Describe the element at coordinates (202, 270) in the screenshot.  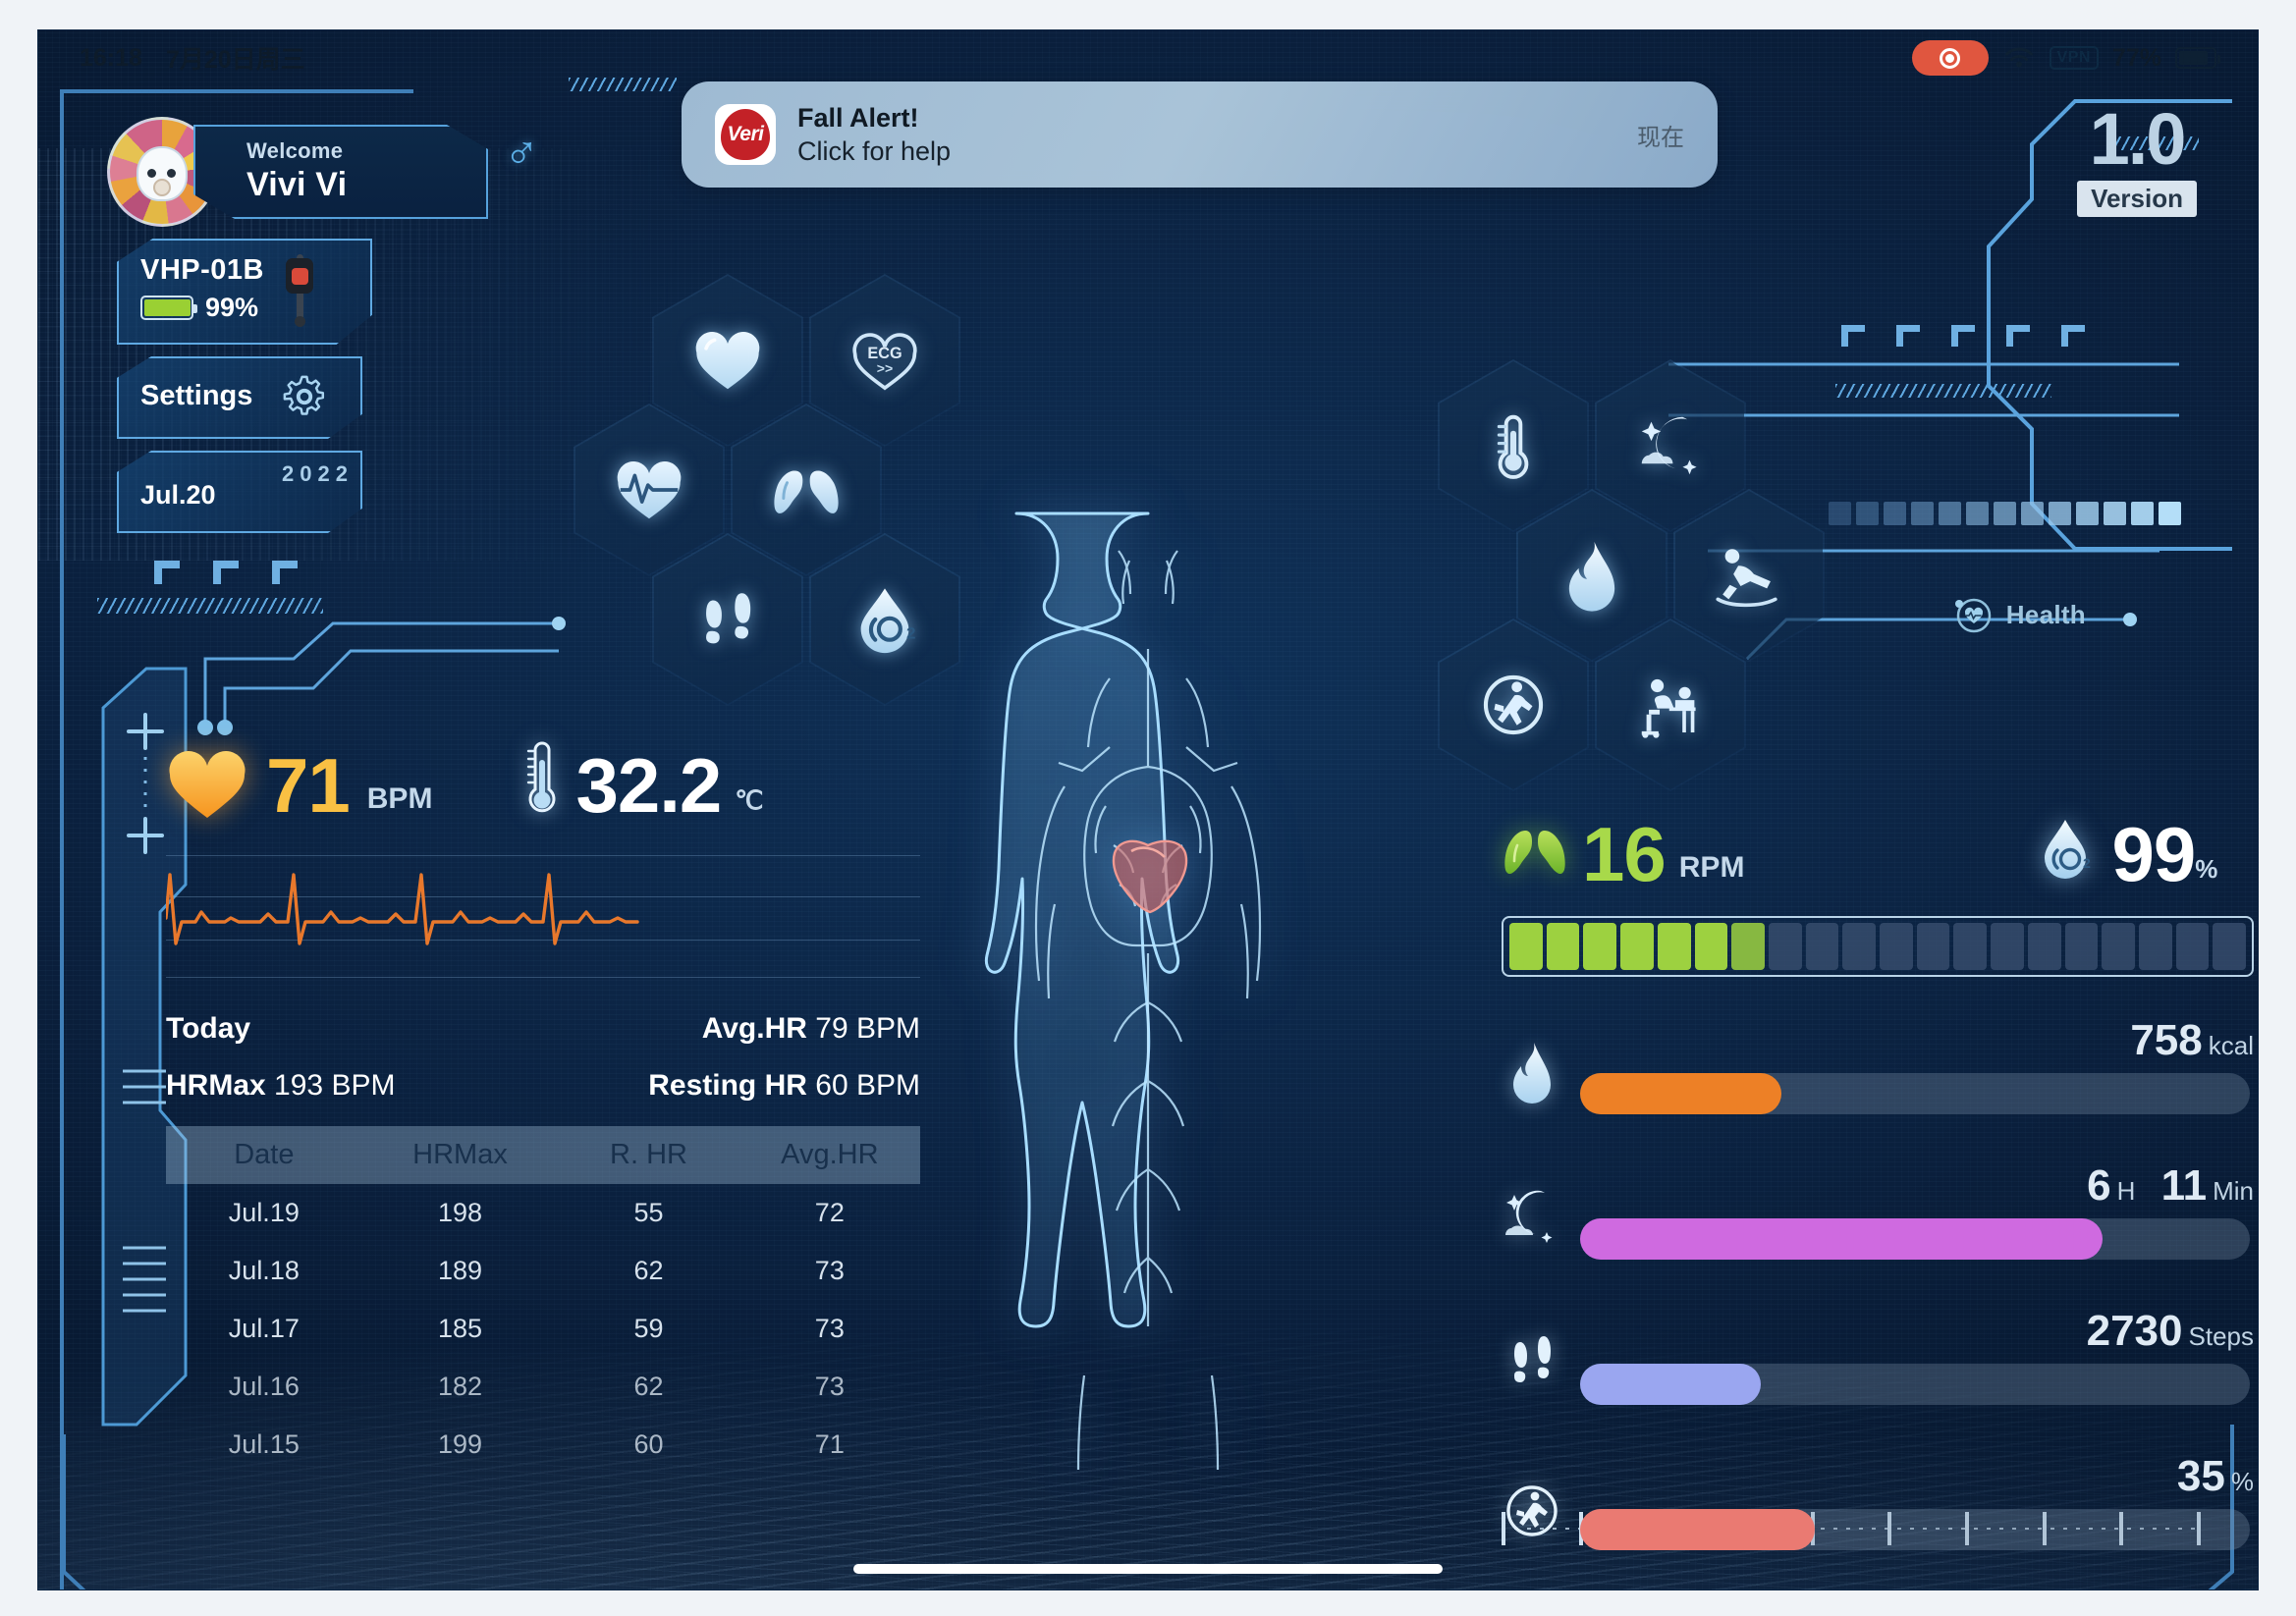
I see `device-name: VHP-01B` at that location.